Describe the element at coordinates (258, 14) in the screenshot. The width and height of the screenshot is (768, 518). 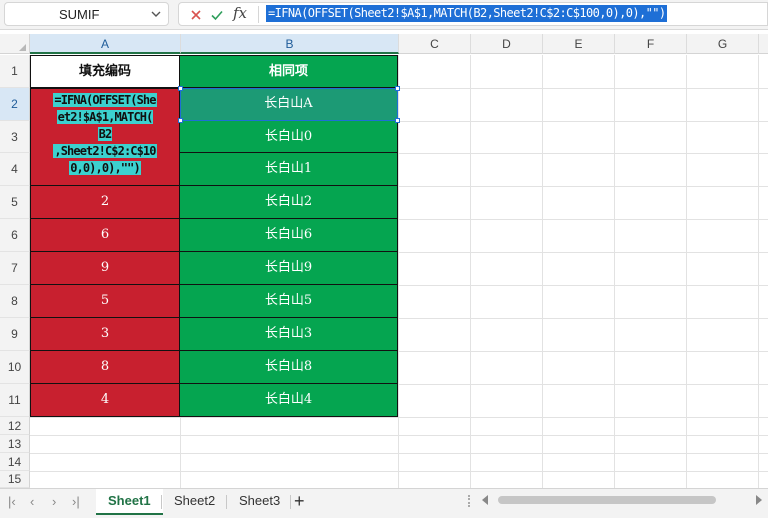
I see `formula-divider` at that location.